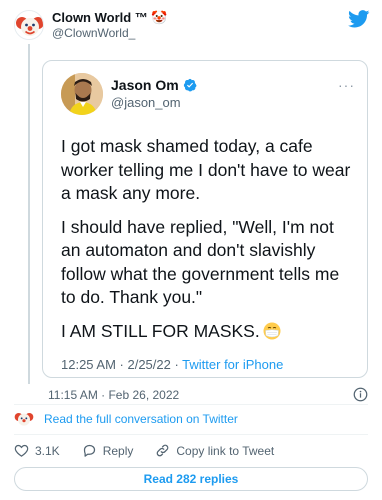 This screenshot has width=382, height=500. What do you see at coordinates (110, 18) in the screenshot?
I see `author-name: Clown World ™ 🤡` at bounding box center [110, 18].